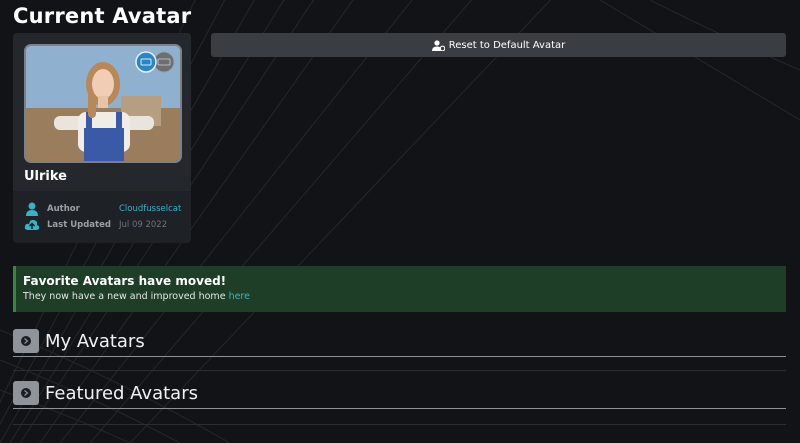 This screenshot has width=800, height=443. I want to click on author-row: Author Cloudfusselcat, so click(102, 209).